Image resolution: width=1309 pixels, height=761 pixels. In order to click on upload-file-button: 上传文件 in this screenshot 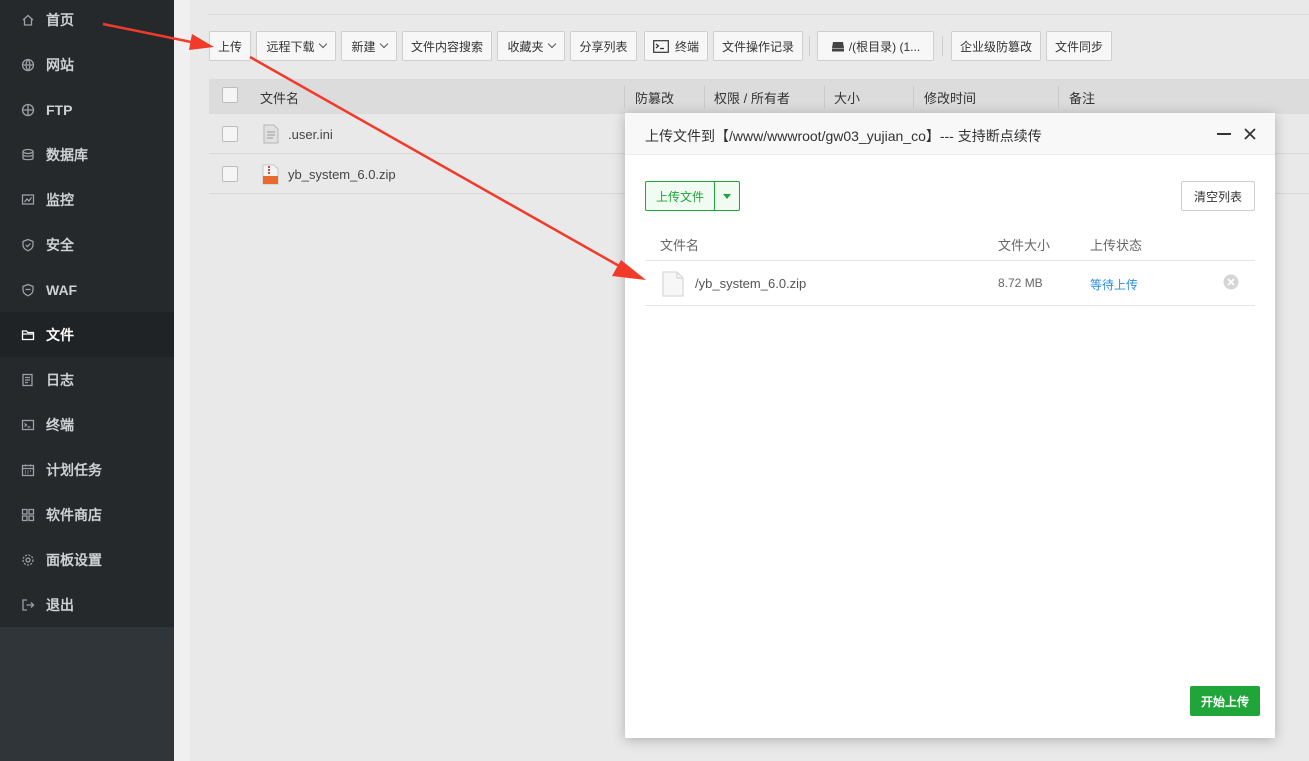, I will do `click(680, 196)`.